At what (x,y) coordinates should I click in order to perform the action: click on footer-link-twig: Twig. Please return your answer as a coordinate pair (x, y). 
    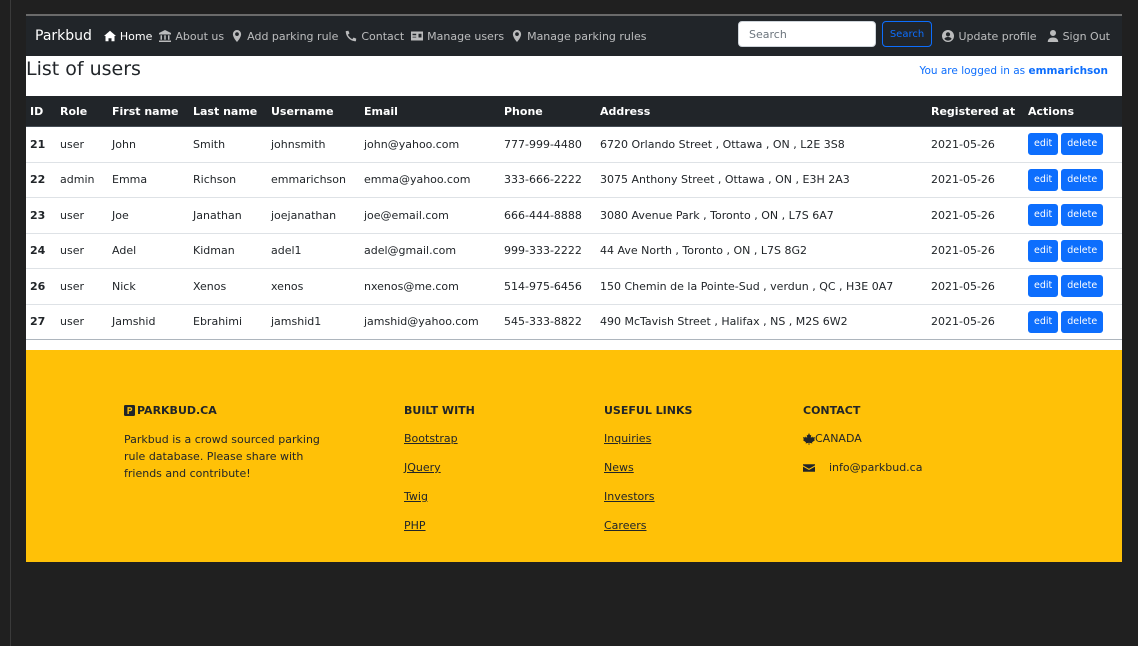
    Looking at the image, I should click on (439, 496).